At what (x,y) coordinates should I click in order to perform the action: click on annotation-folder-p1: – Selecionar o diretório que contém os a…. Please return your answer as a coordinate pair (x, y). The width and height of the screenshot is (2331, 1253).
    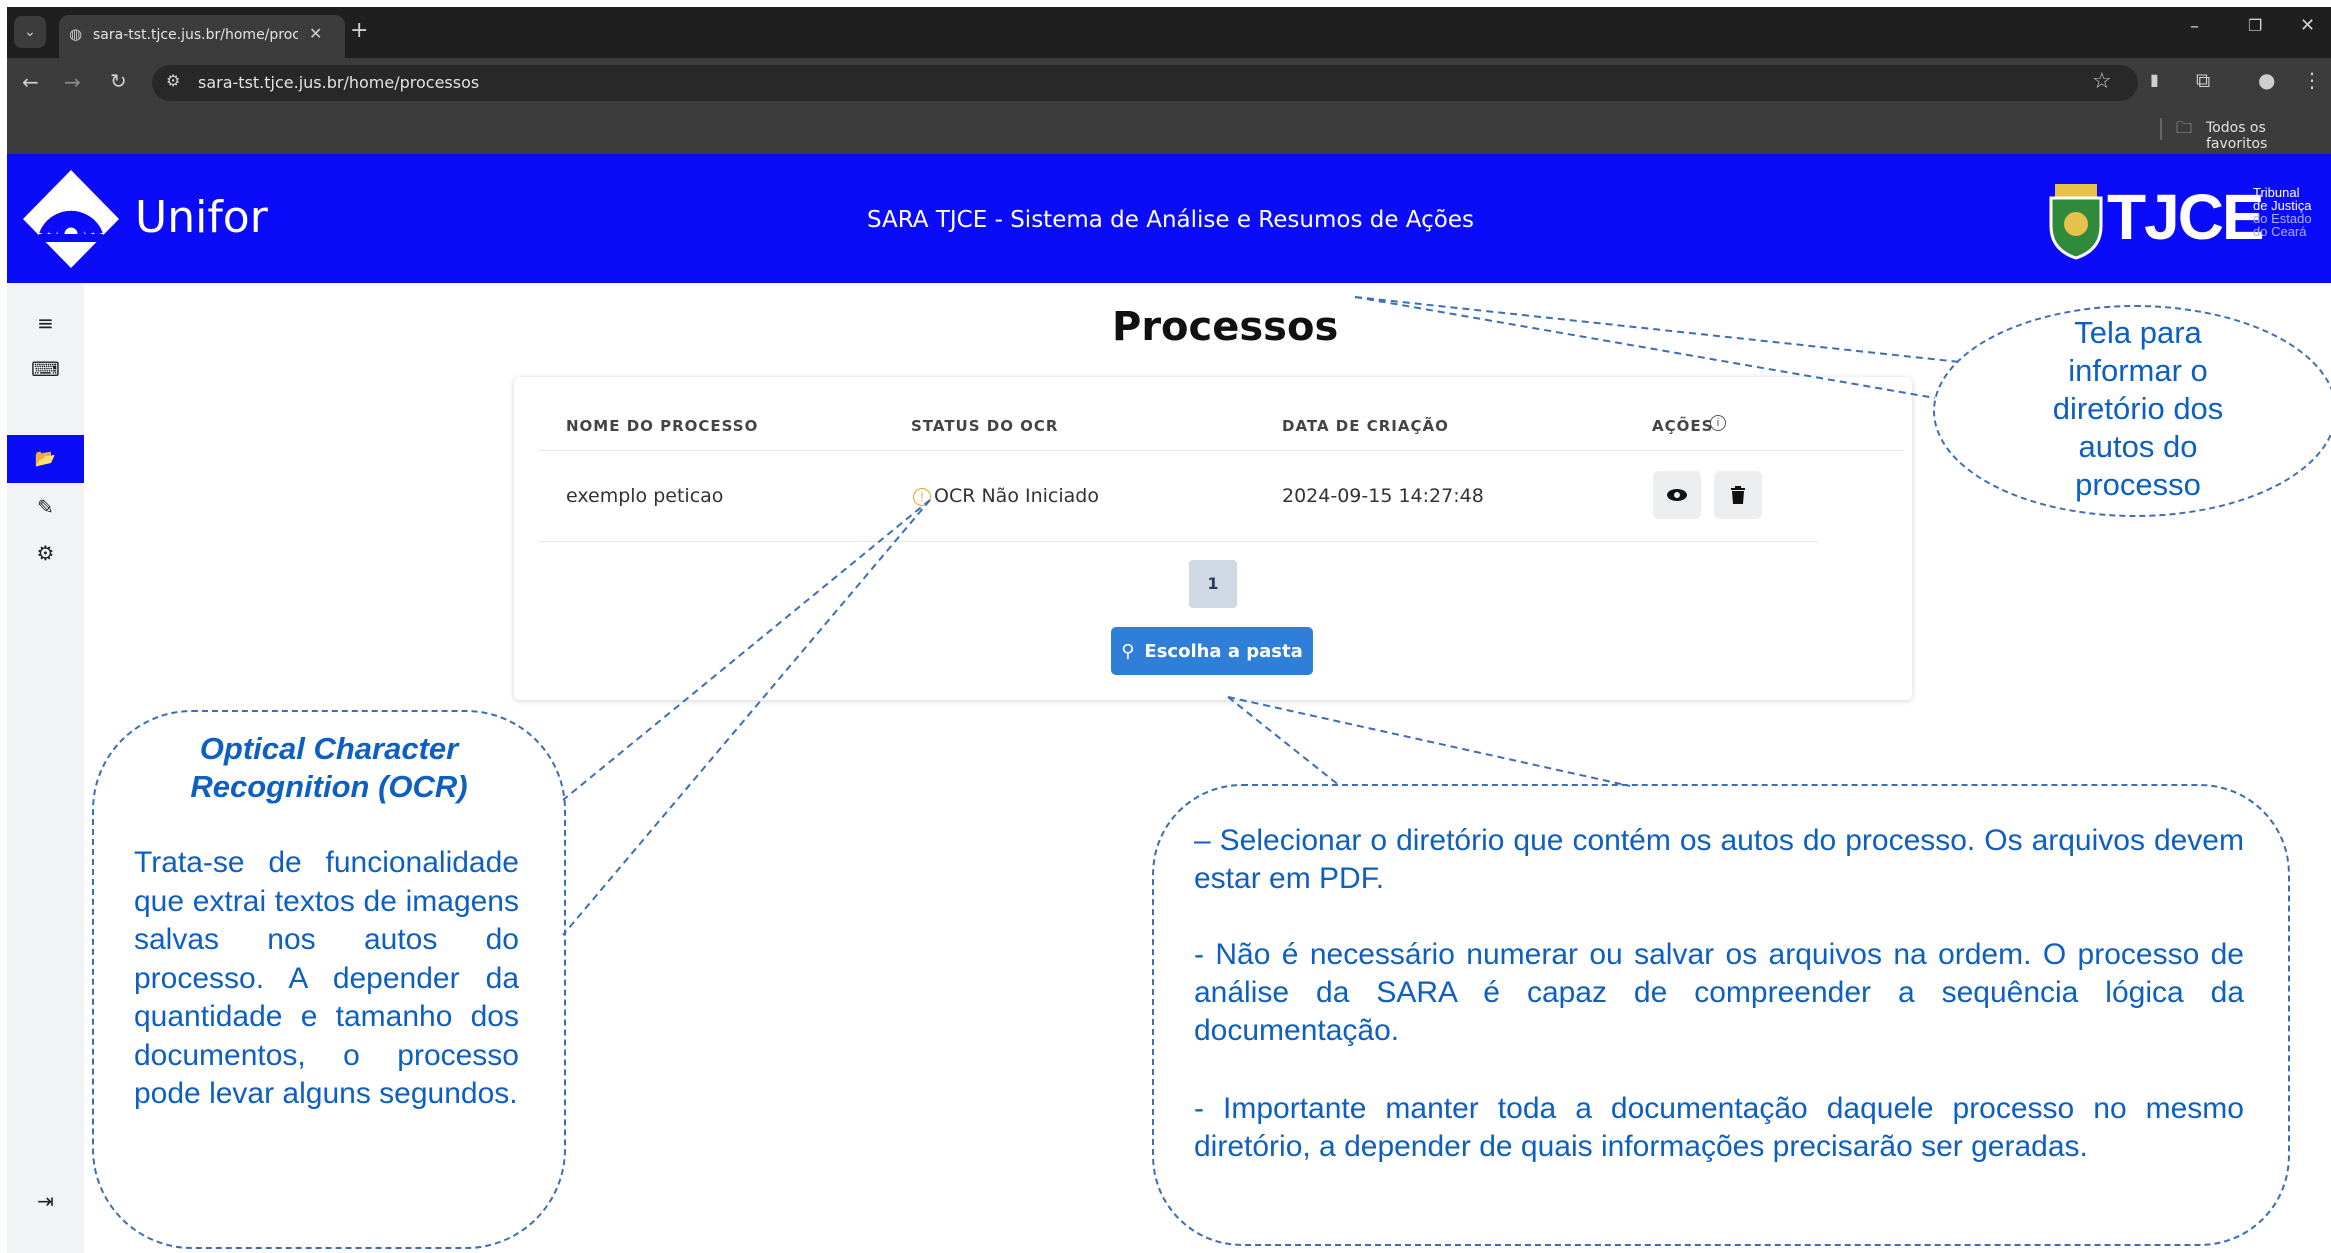
    Looking at the image, I should click on (1719, 859).